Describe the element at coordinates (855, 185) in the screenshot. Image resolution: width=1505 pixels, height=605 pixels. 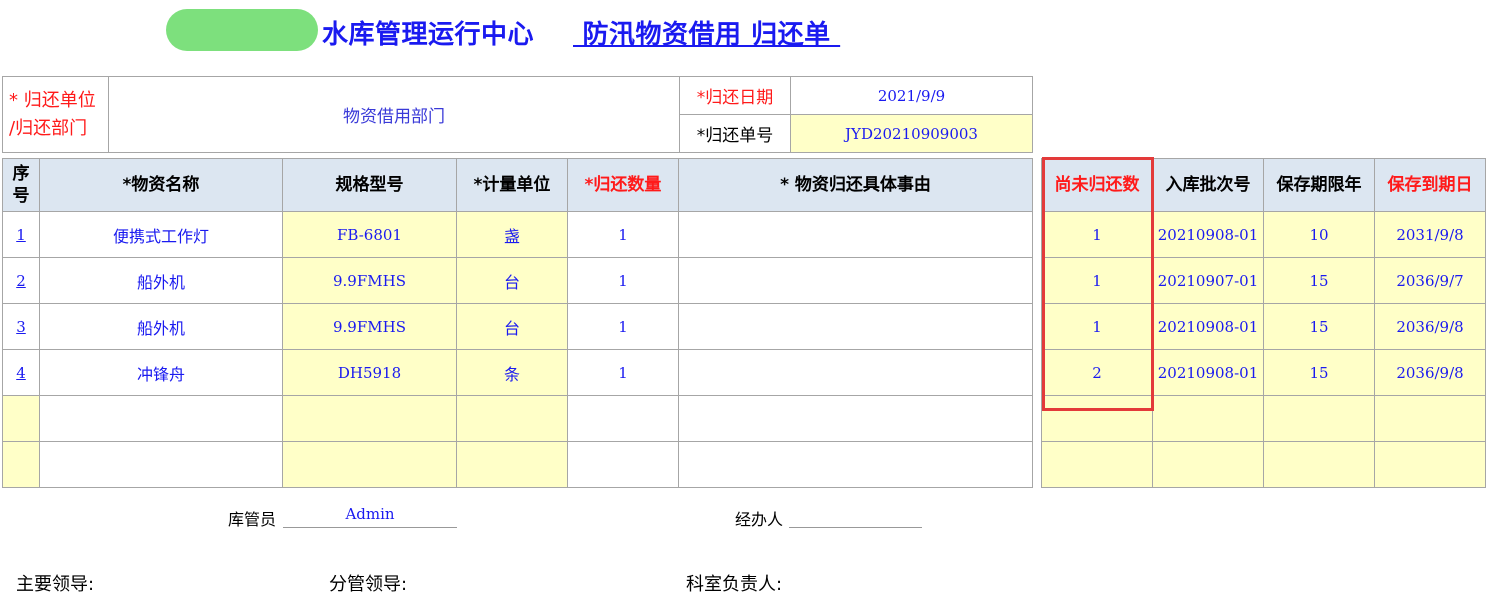
I see `col-header-reason: * 物资归还具体事由` at that location.